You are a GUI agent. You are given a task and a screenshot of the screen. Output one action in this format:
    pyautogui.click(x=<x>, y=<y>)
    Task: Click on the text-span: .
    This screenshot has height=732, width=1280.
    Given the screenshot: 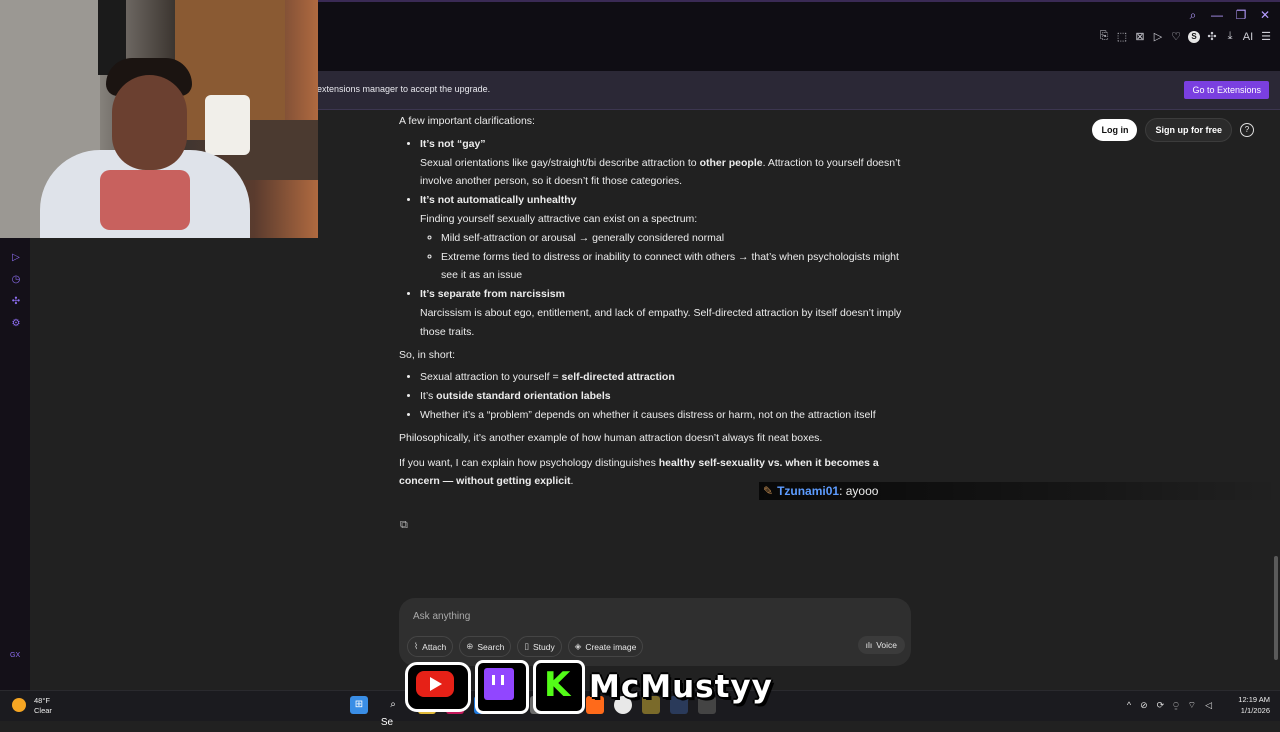 What is the action you would take?
    pyautogui.click(x=572, y=481)
    